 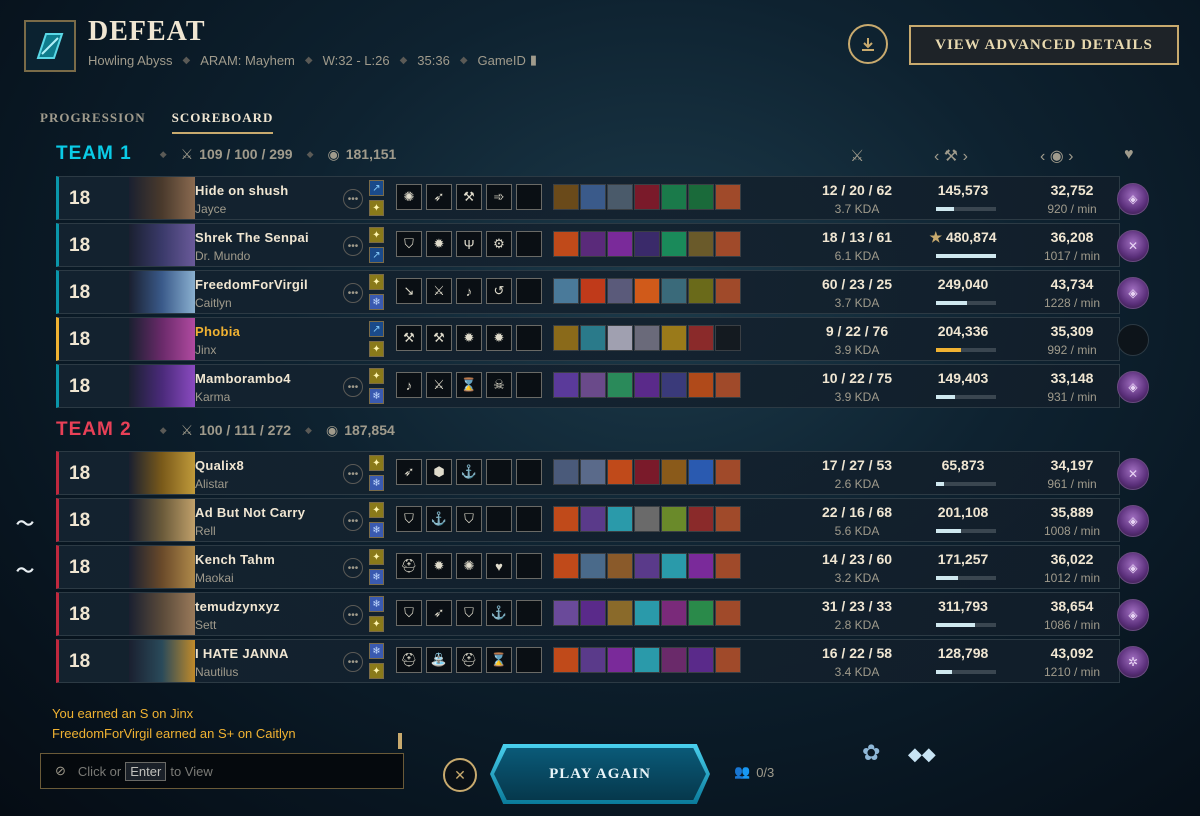 What do you see at coordinates (1072, 484) in the screenshot?
I see `player-gold-per-min: 961 / min` at bounding box center [1072, 484].